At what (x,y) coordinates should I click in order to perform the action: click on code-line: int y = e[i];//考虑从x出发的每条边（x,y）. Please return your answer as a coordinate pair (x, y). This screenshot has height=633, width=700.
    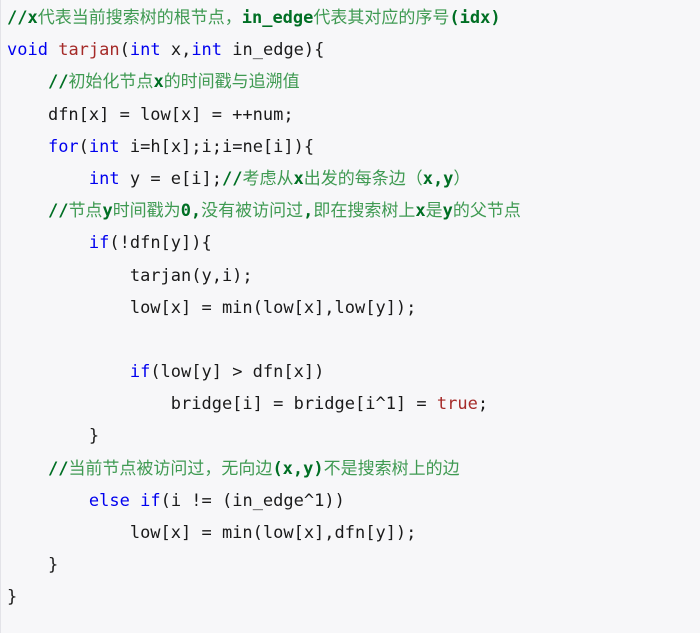
    Looking at the image, I should click on (350, 179).